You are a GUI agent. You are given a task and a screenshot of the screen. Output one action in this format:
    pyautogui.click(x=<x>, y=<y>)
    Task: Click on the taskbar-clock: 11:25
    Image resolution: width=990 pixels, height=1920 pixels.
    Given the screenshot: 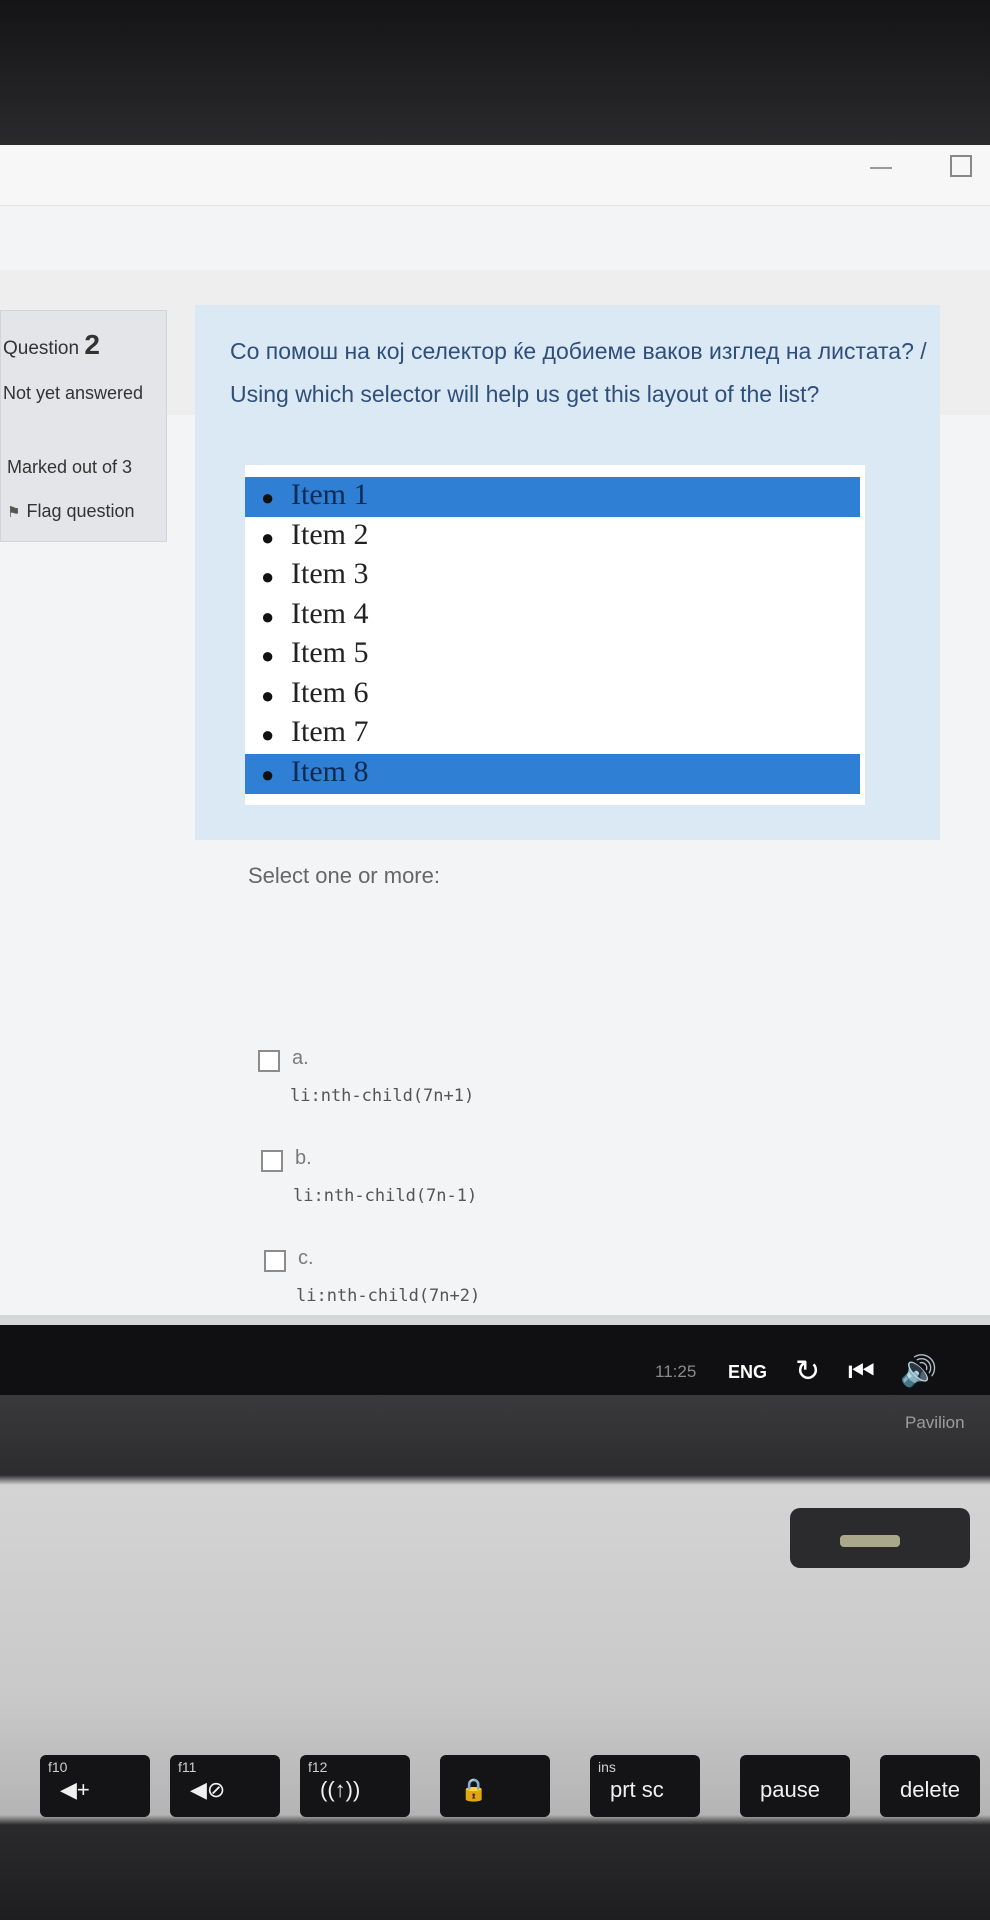 What is the action you would take?
    pyautogui.click(x=676, y=1371)
    